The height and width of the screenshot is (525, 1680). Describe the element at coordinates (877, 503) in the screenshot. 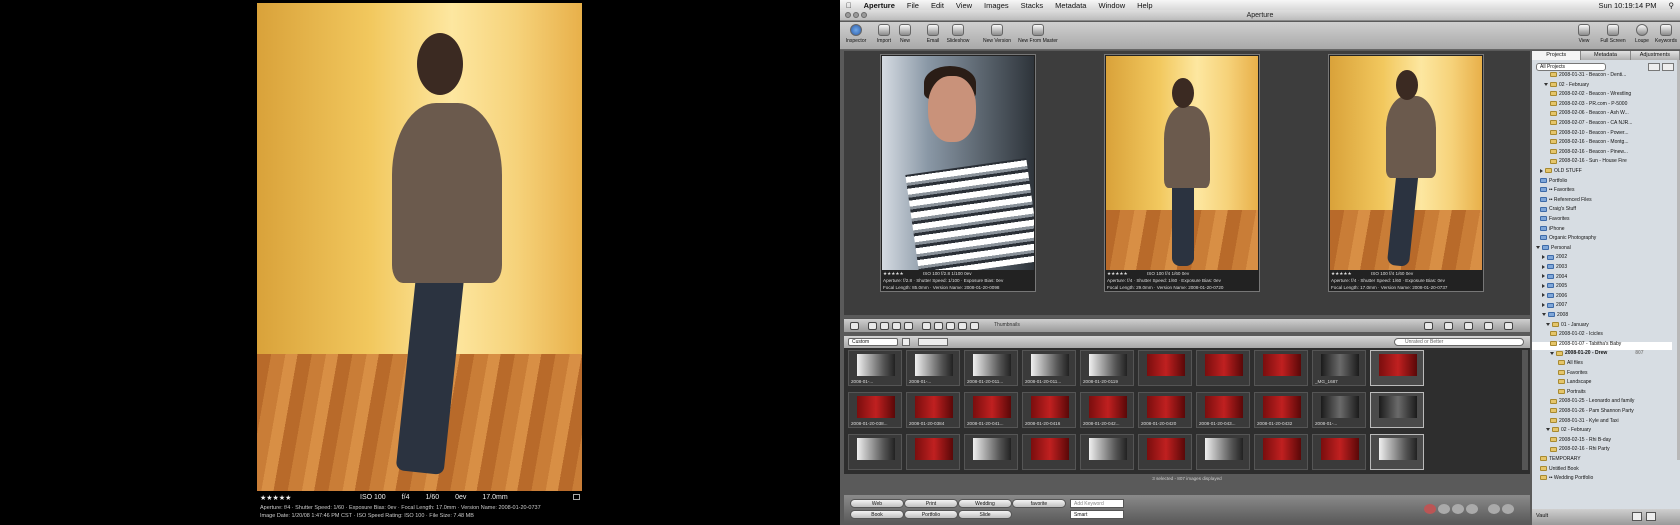

I see `web-button: Web` at that location.